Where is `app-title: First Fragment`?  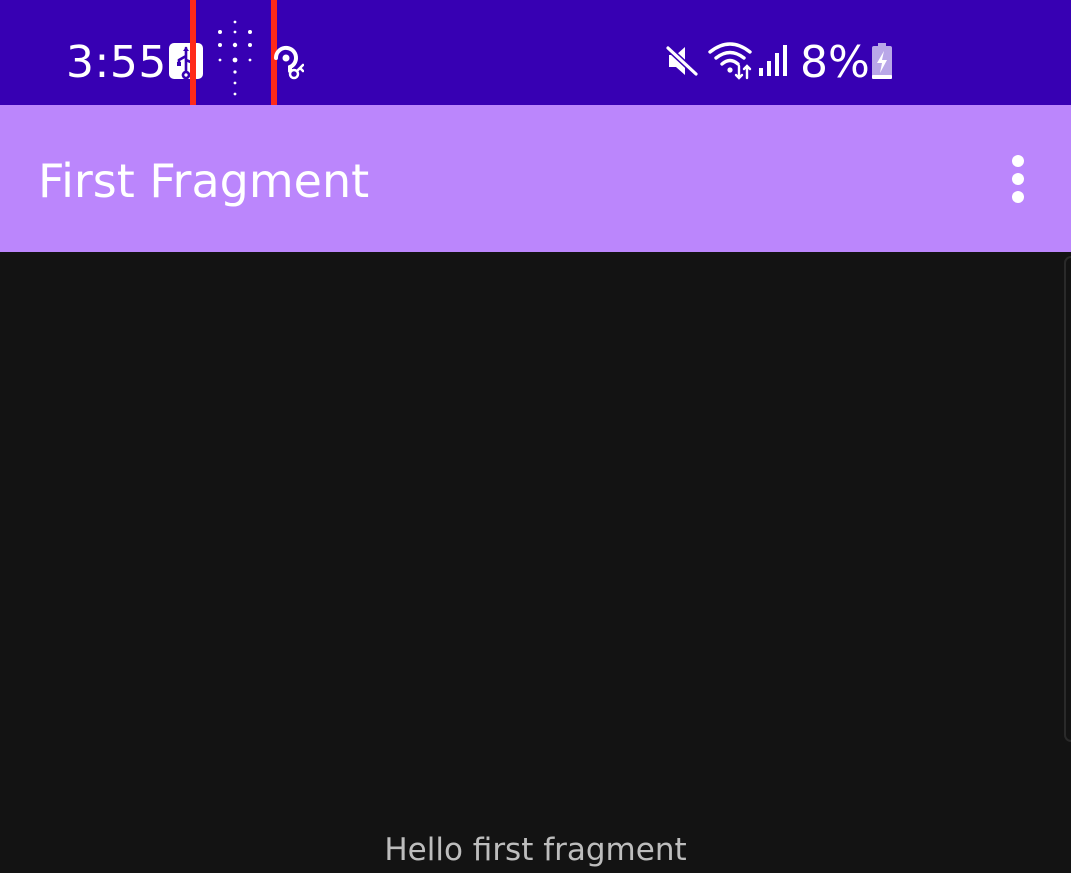
app-title: First Fragment is located at coordinates (204, 181).